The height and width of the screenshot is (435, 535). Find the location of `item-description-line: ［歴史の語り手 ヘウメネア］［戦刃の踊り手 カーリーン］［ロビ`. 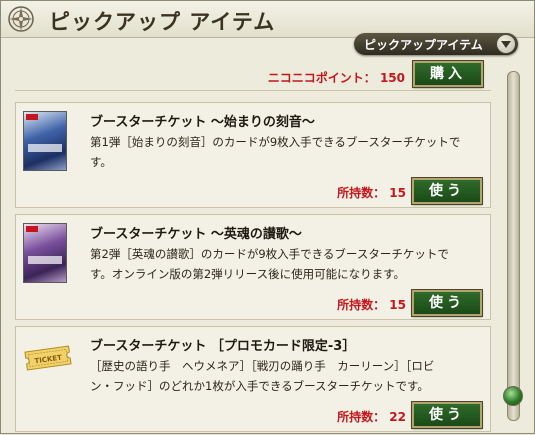

item-description-line: ［歴史の語り手 ヘウメネア］［戦刃の踊り手 カーリーン］［ロビ is located at coordinates (262, 366).